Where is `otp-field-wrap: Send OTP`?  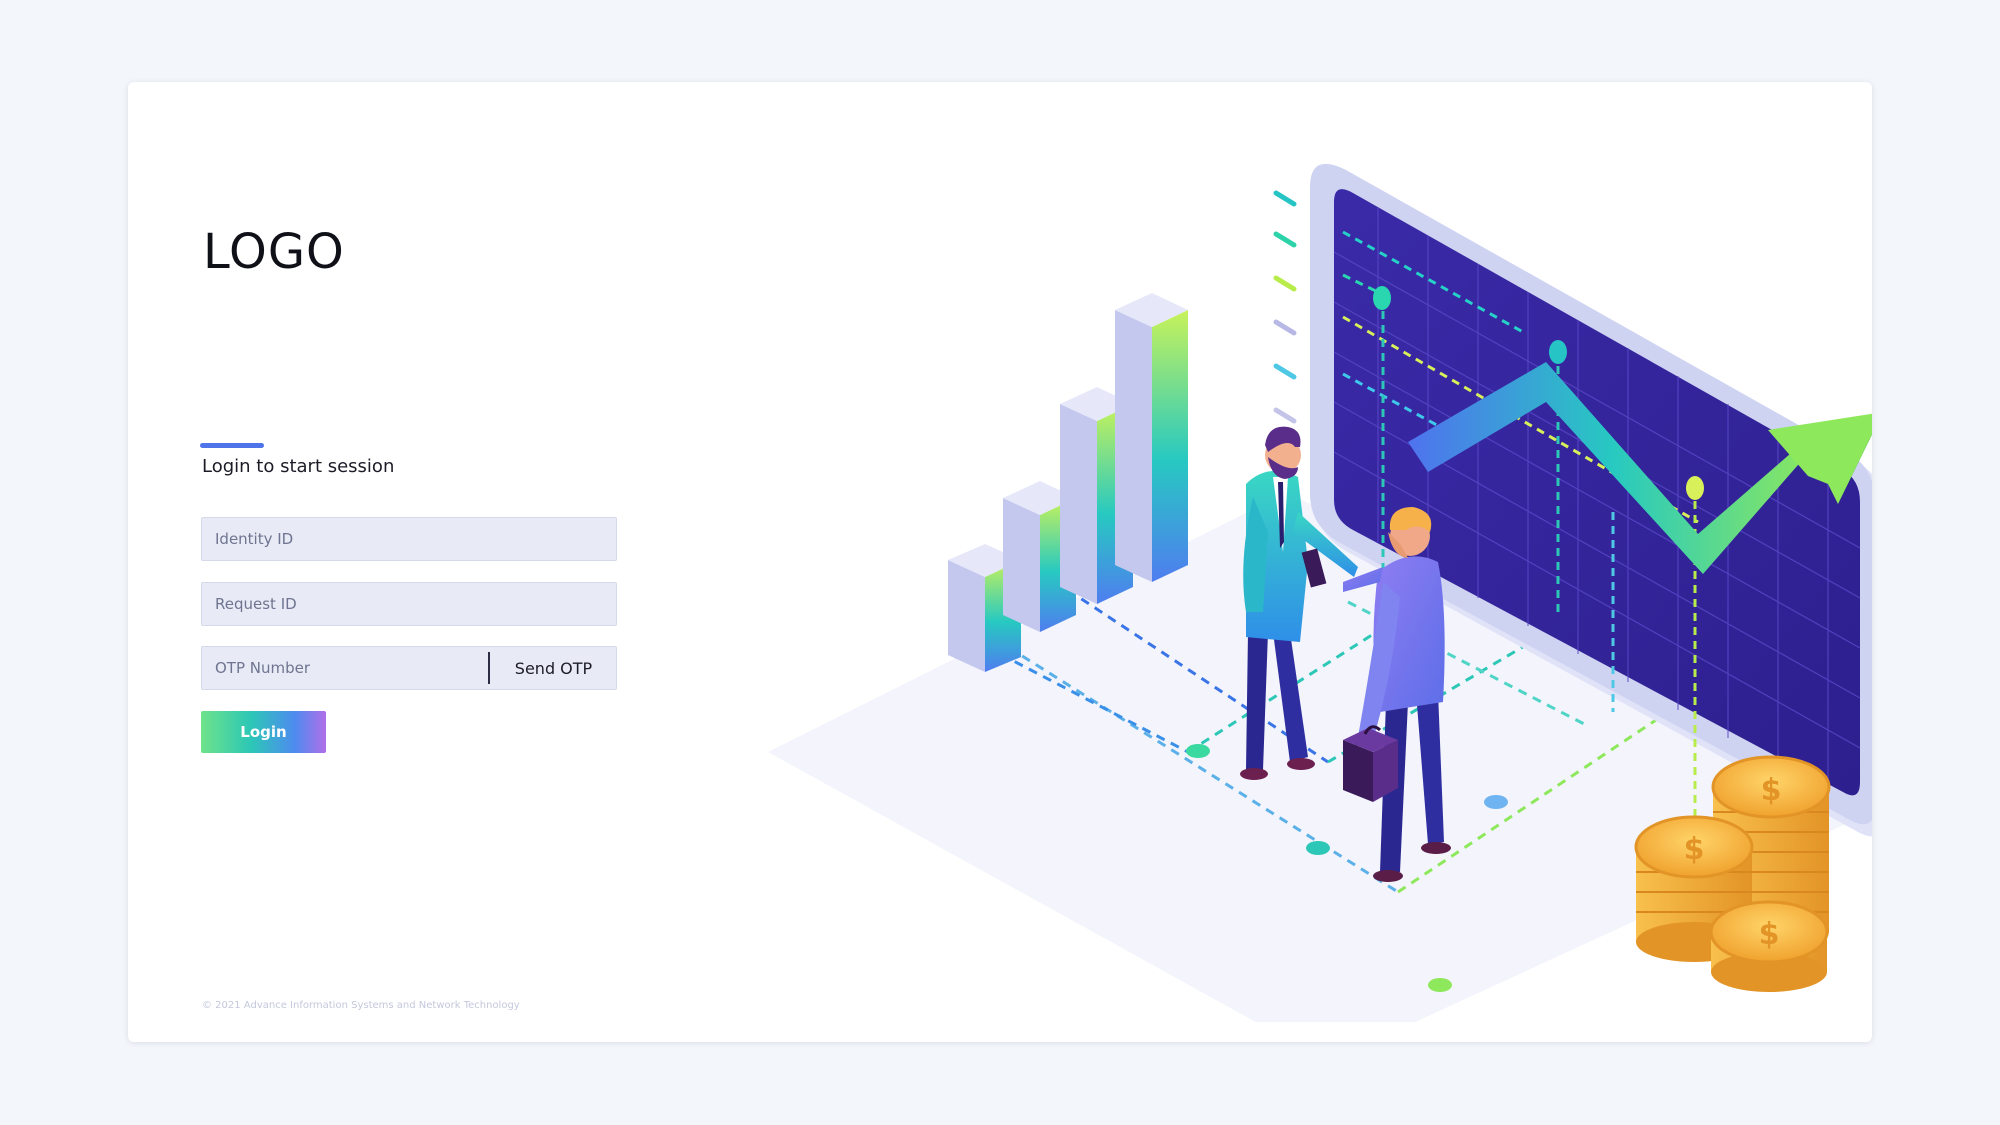
otp-field-wrap: Send OTP is located at coordinates (409, 668).